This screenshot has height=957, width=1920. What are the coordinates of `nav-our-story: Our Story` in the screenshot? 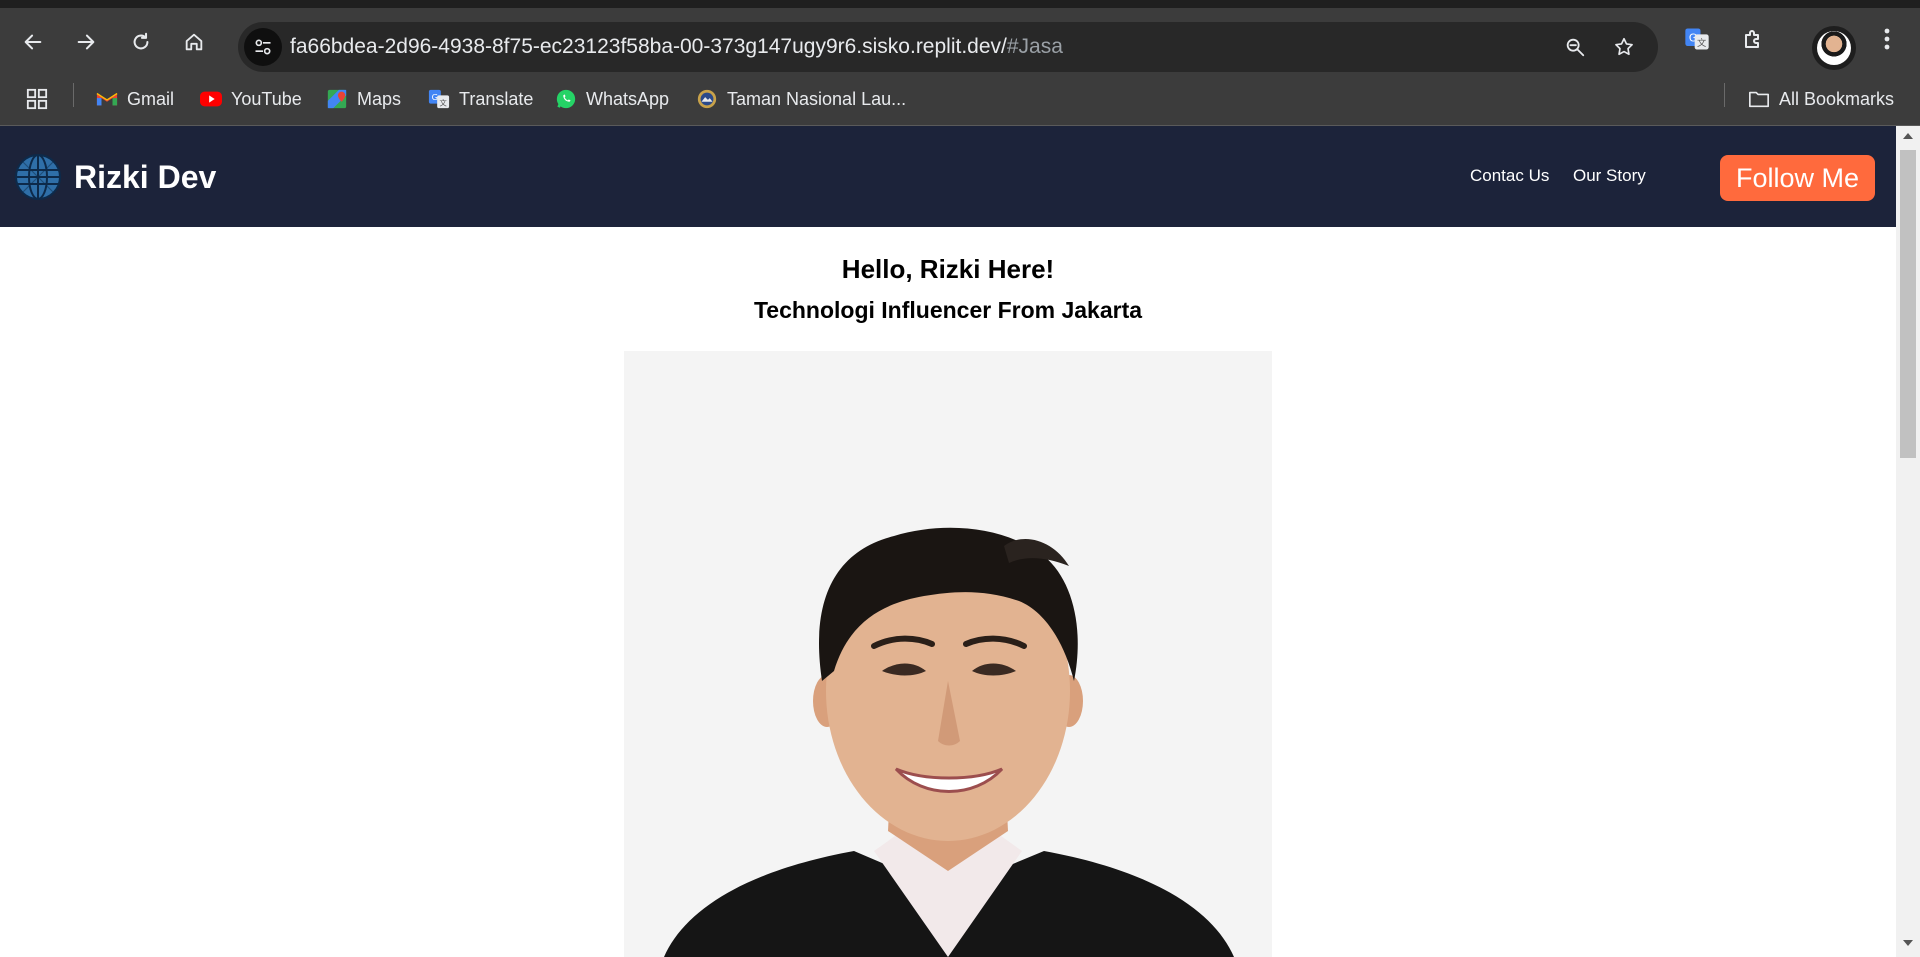 It's located at (1609, 176).